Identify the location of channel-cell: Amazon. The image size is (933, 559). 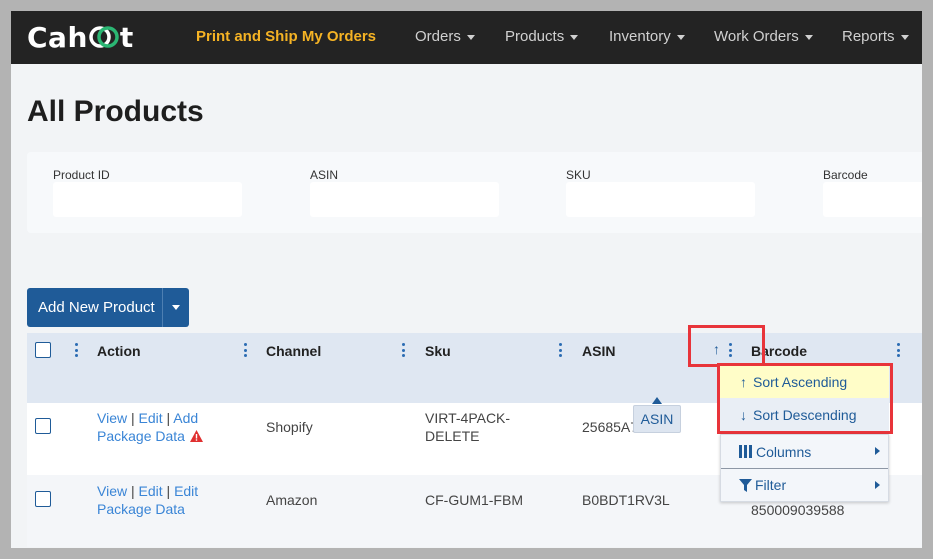
(292, 500).